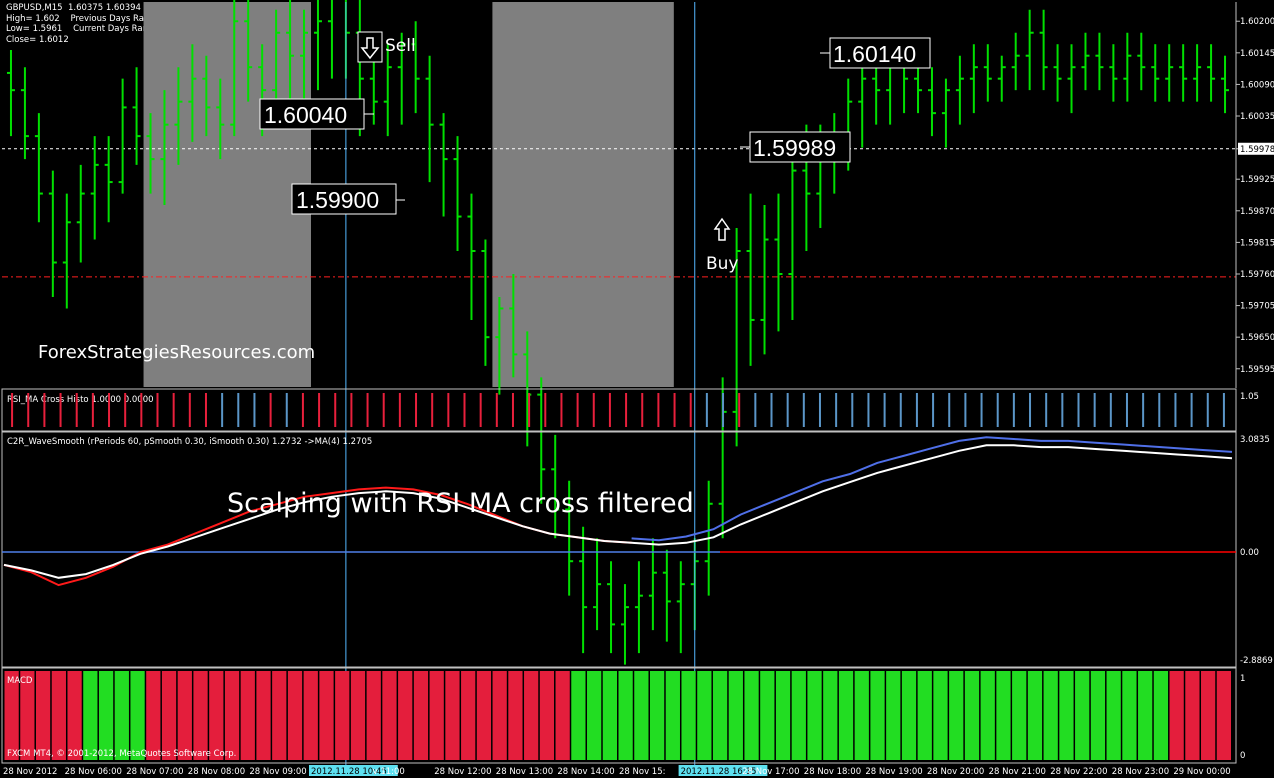 The height and width of the screenshot is (778, 1274). Describe the element at coordinates (389, 772) in the screenshot. I see `time-tick-label: v 11:00` at that location.